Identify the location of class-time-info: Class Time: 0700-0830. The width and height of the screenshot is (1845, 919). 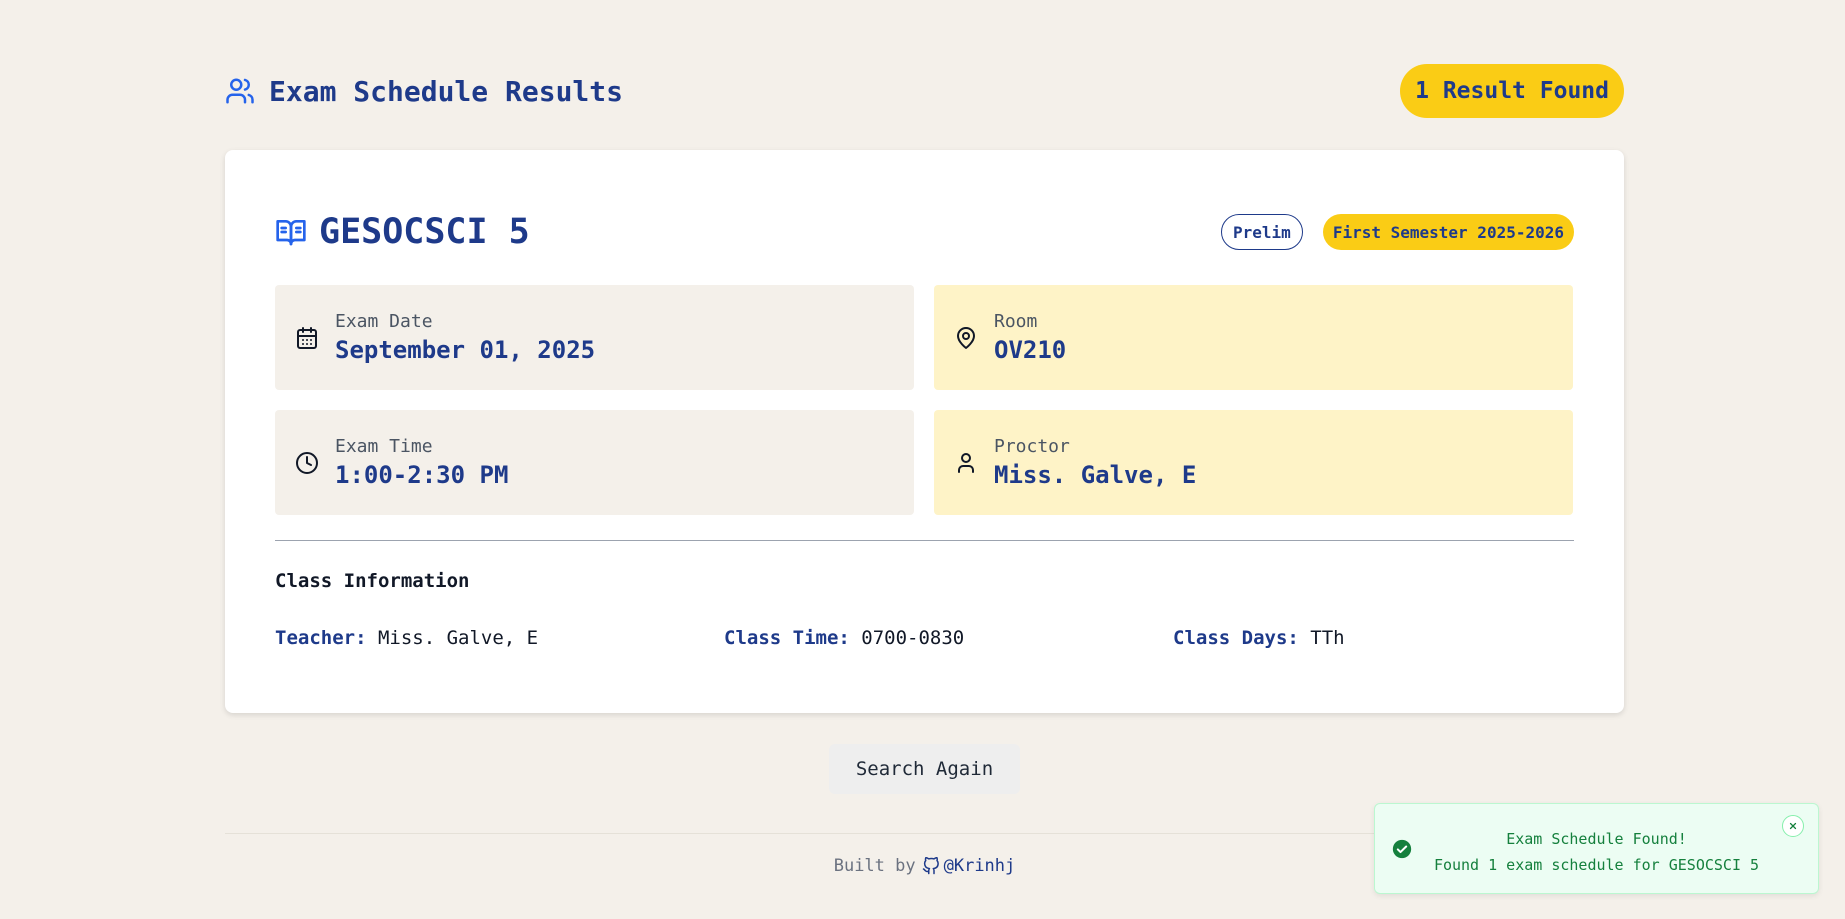
(844, 638).